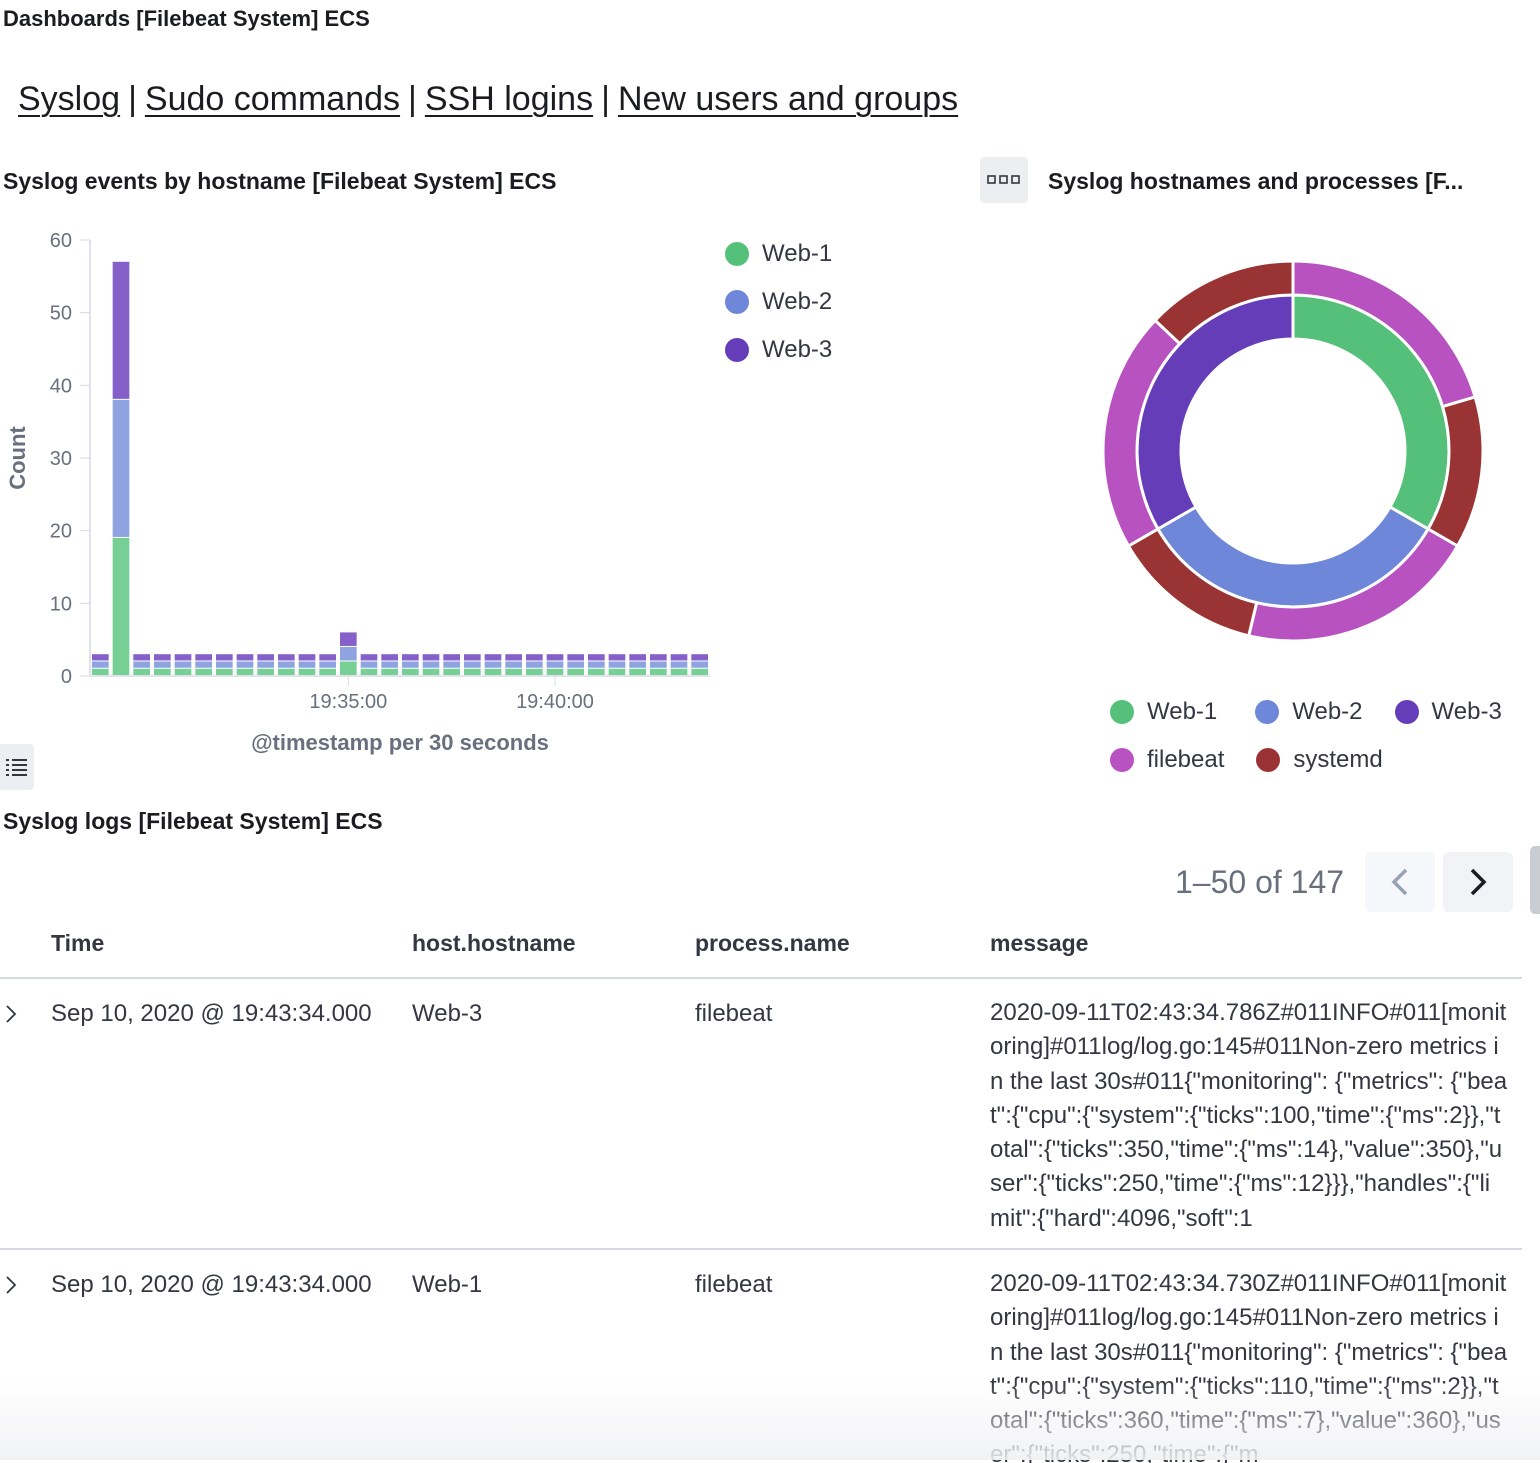 The image size is (1540, 1463). What do you see at coordinates (77, 943) in the screenshot?
I see `column-header-time: Time` at bounding box center [77, 943].